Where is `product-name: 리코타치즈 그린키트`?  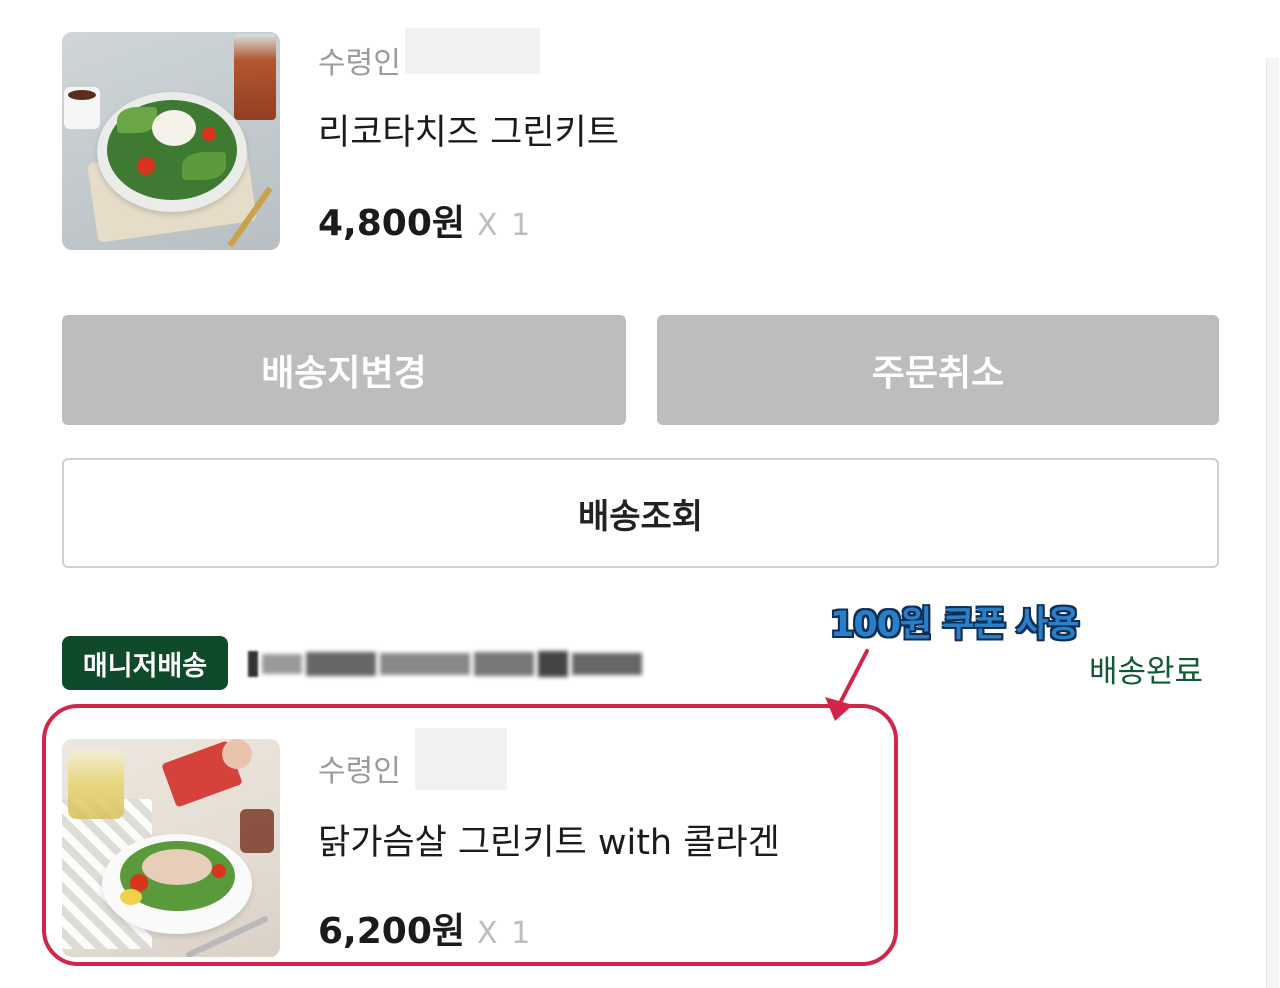
product-name: 리코타치즈 그린키트 is located at coordinates (468, 129).